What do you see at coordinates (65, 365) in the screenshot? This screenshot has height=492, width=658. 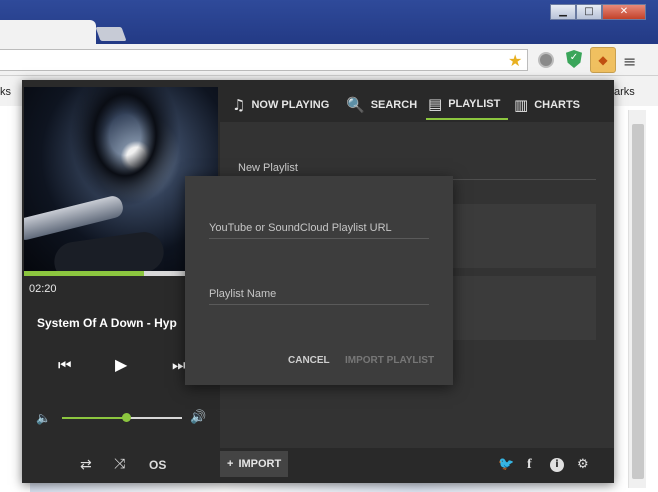 I see `previous-icon: ⏮` at bounding box center [65, 365].